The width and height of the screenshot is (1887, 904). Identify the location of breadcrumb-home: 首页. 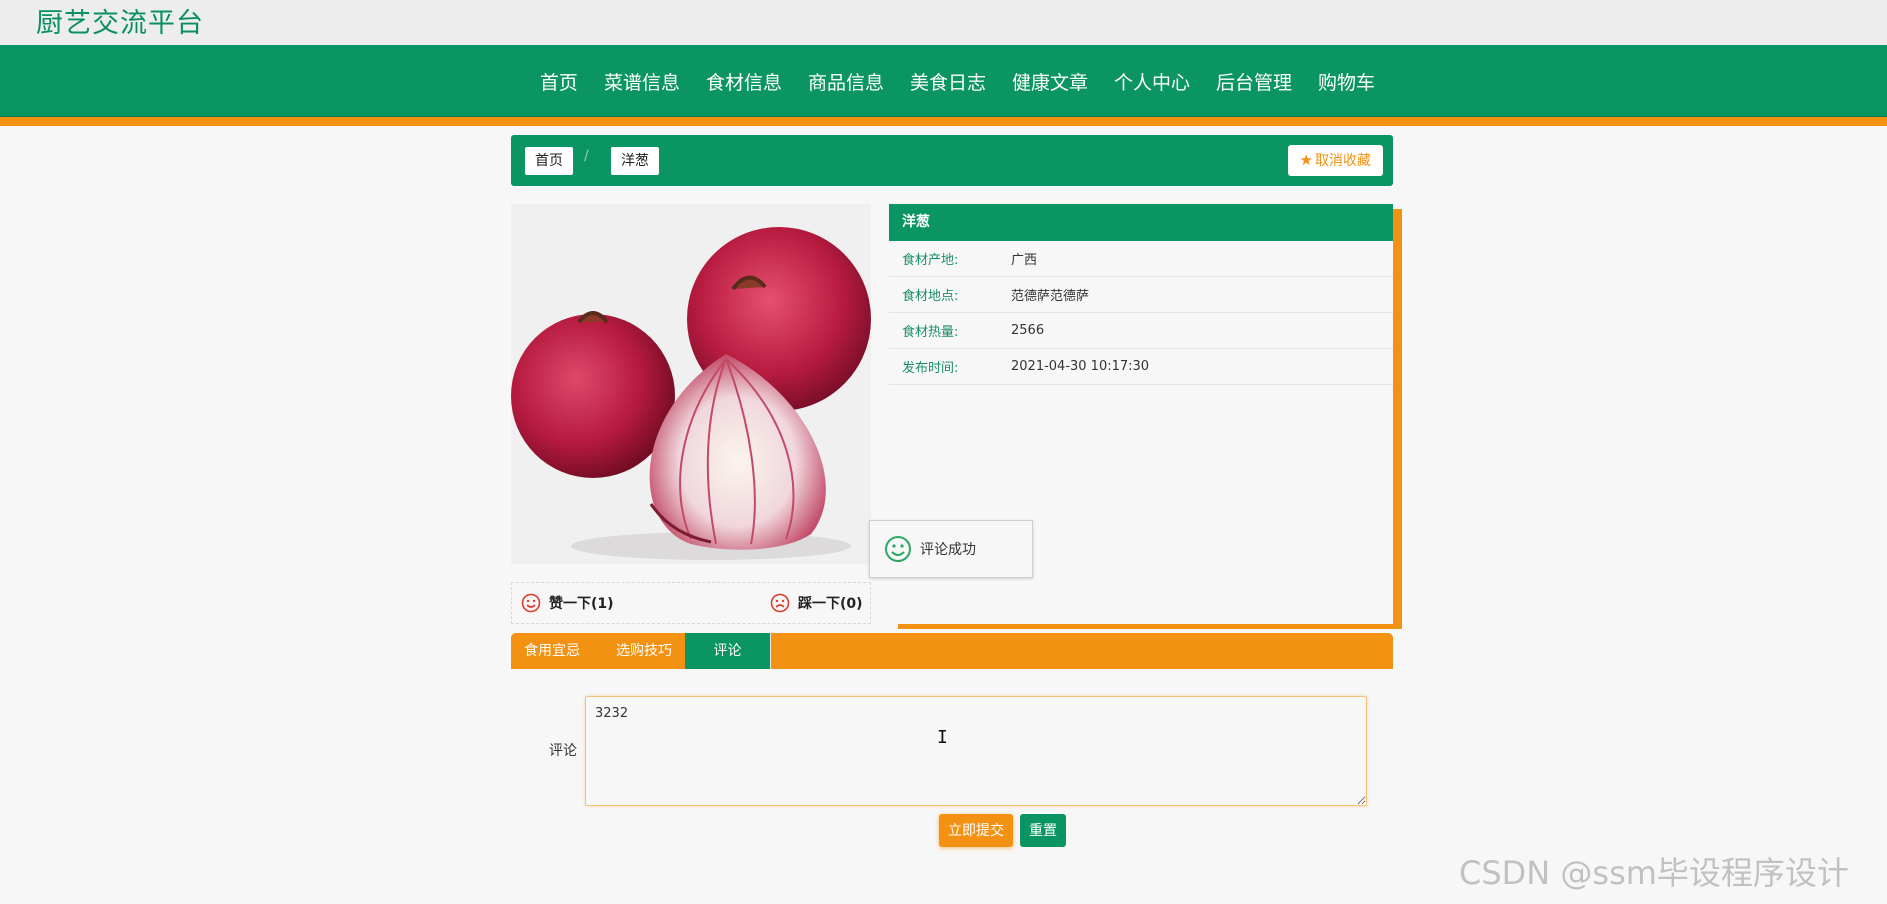
(549, 161).